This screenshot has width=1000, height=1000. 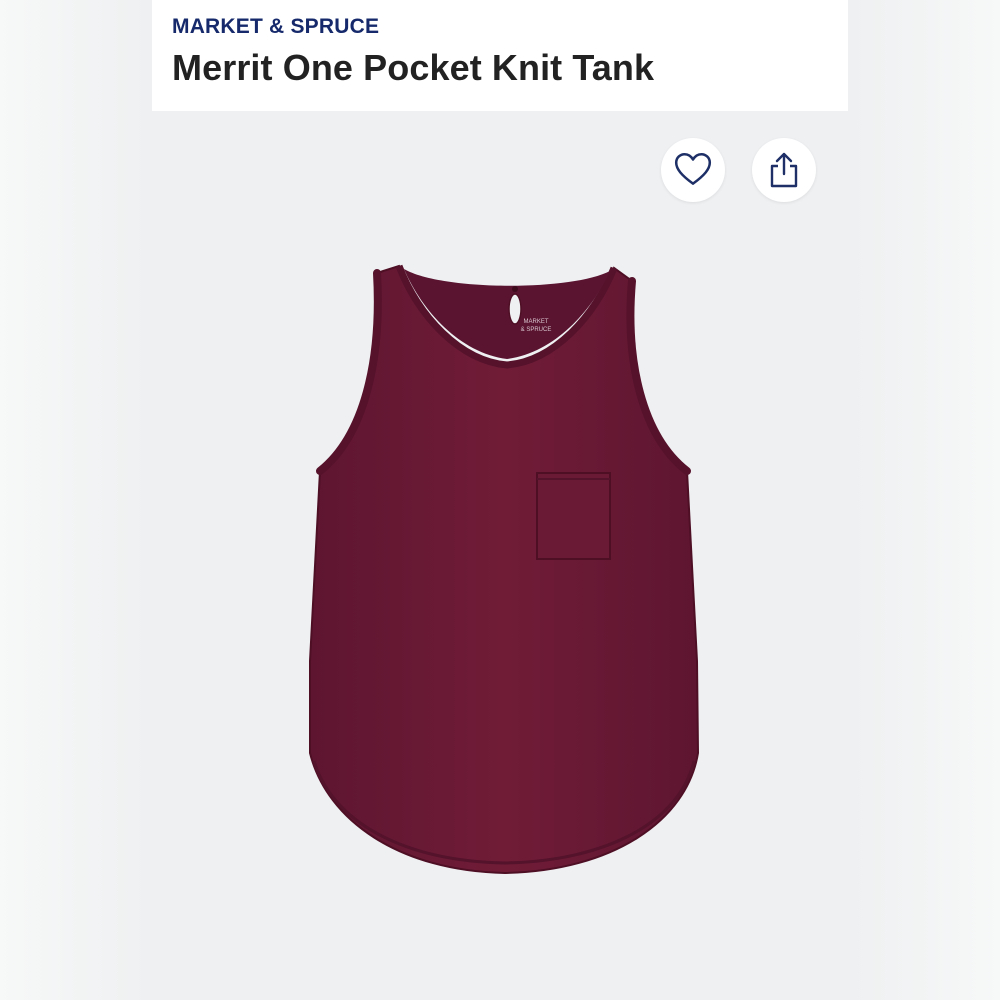 I want to click on favorite-button, so click(x=693, y=170).